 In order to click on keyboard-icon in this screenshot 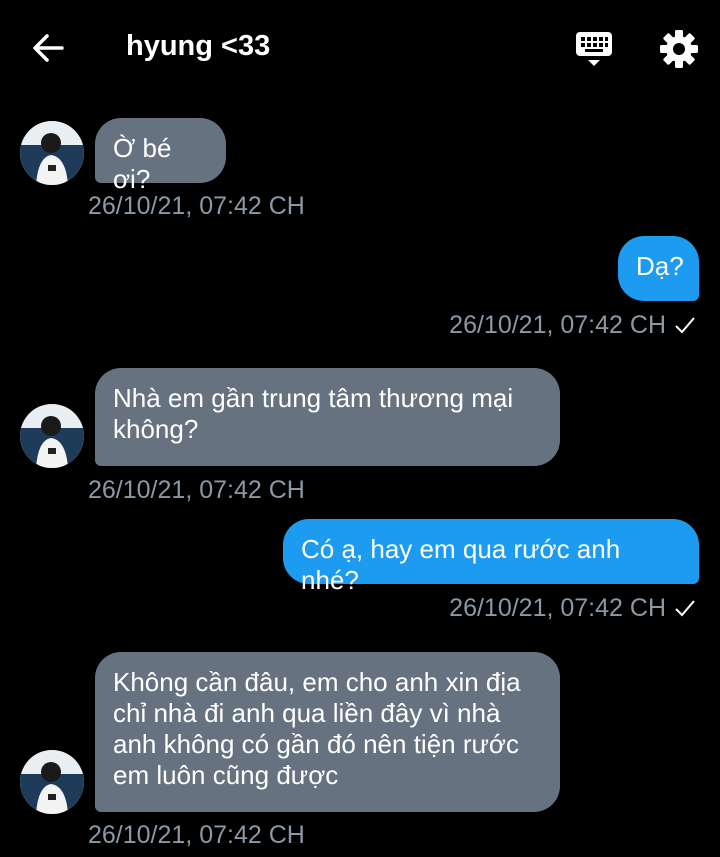, I will do `click(594, 49)`.